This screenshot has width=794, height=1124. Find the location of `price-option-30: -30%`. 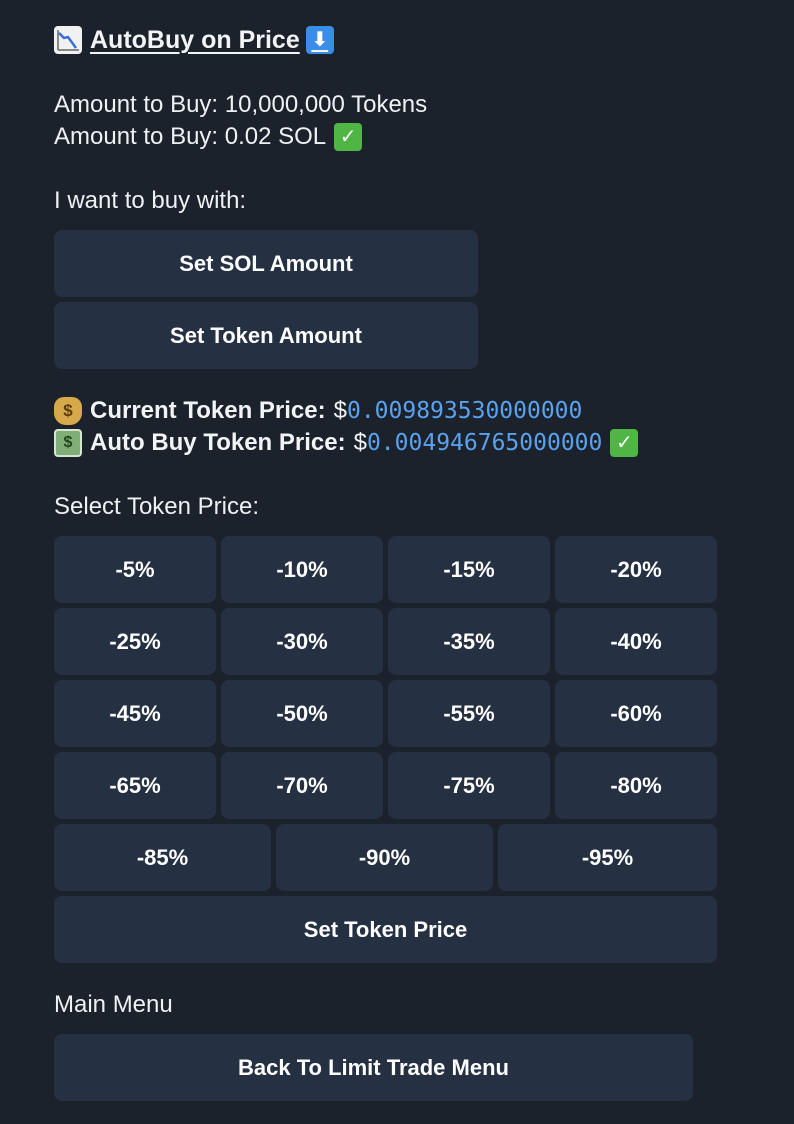

price-option-30: -30% is located at coordinates (302, 641).